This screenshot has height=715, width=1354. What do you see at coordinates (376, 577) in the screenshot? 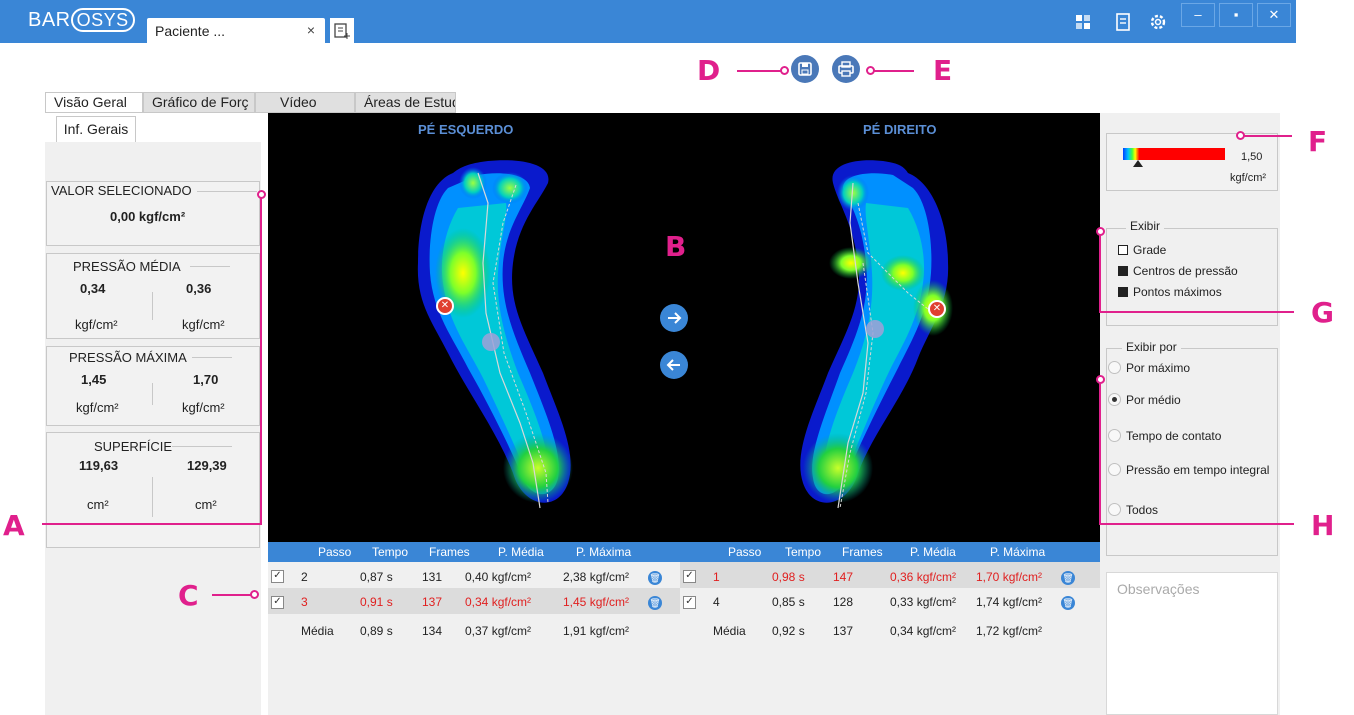
I see `cell-tempo: 0,87 s` at bounding box center [376, 577].